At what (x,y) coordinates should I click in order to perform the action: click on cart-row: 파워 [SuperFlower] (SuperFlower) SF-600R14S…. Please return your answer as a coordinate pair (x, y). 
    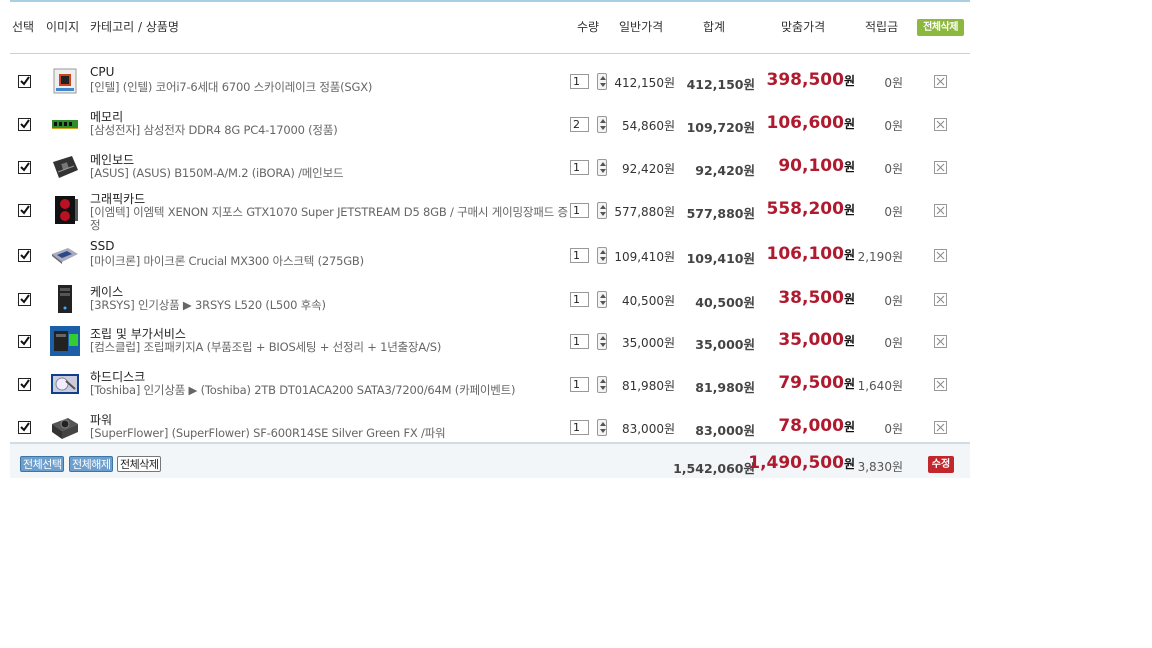
    Looking at the image, I should click on (490, 427).